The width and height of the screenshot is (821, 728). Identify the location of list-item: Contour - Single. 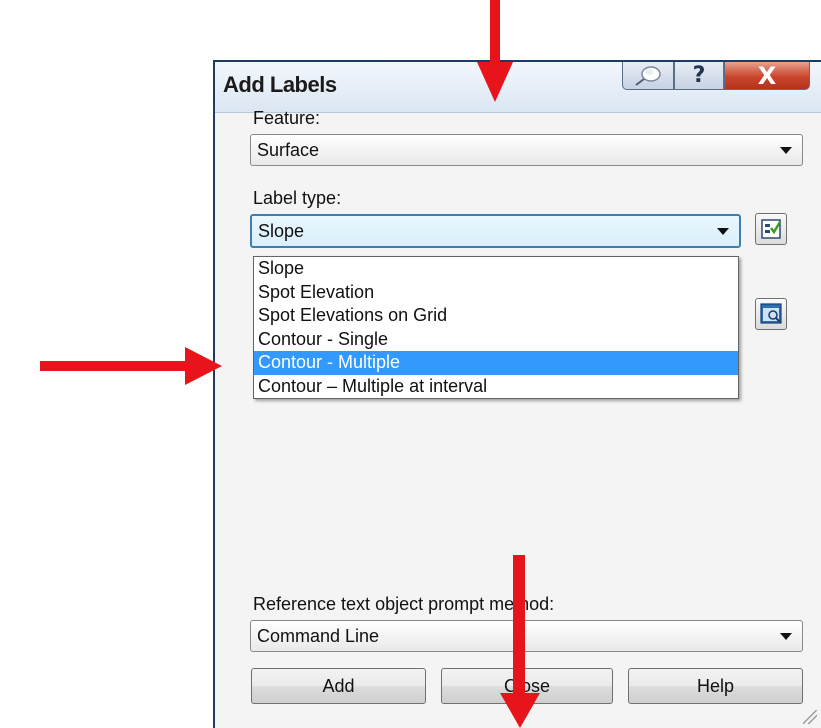
(496, 340).